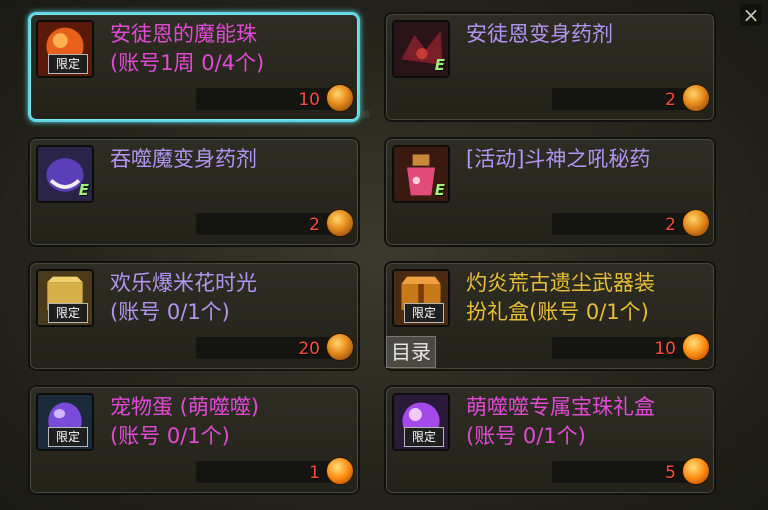 This screenshot has width=768, height=510. Describe the element at coordinates (631, 471) in the screenshot. I see `price-bar: 5` at that location.